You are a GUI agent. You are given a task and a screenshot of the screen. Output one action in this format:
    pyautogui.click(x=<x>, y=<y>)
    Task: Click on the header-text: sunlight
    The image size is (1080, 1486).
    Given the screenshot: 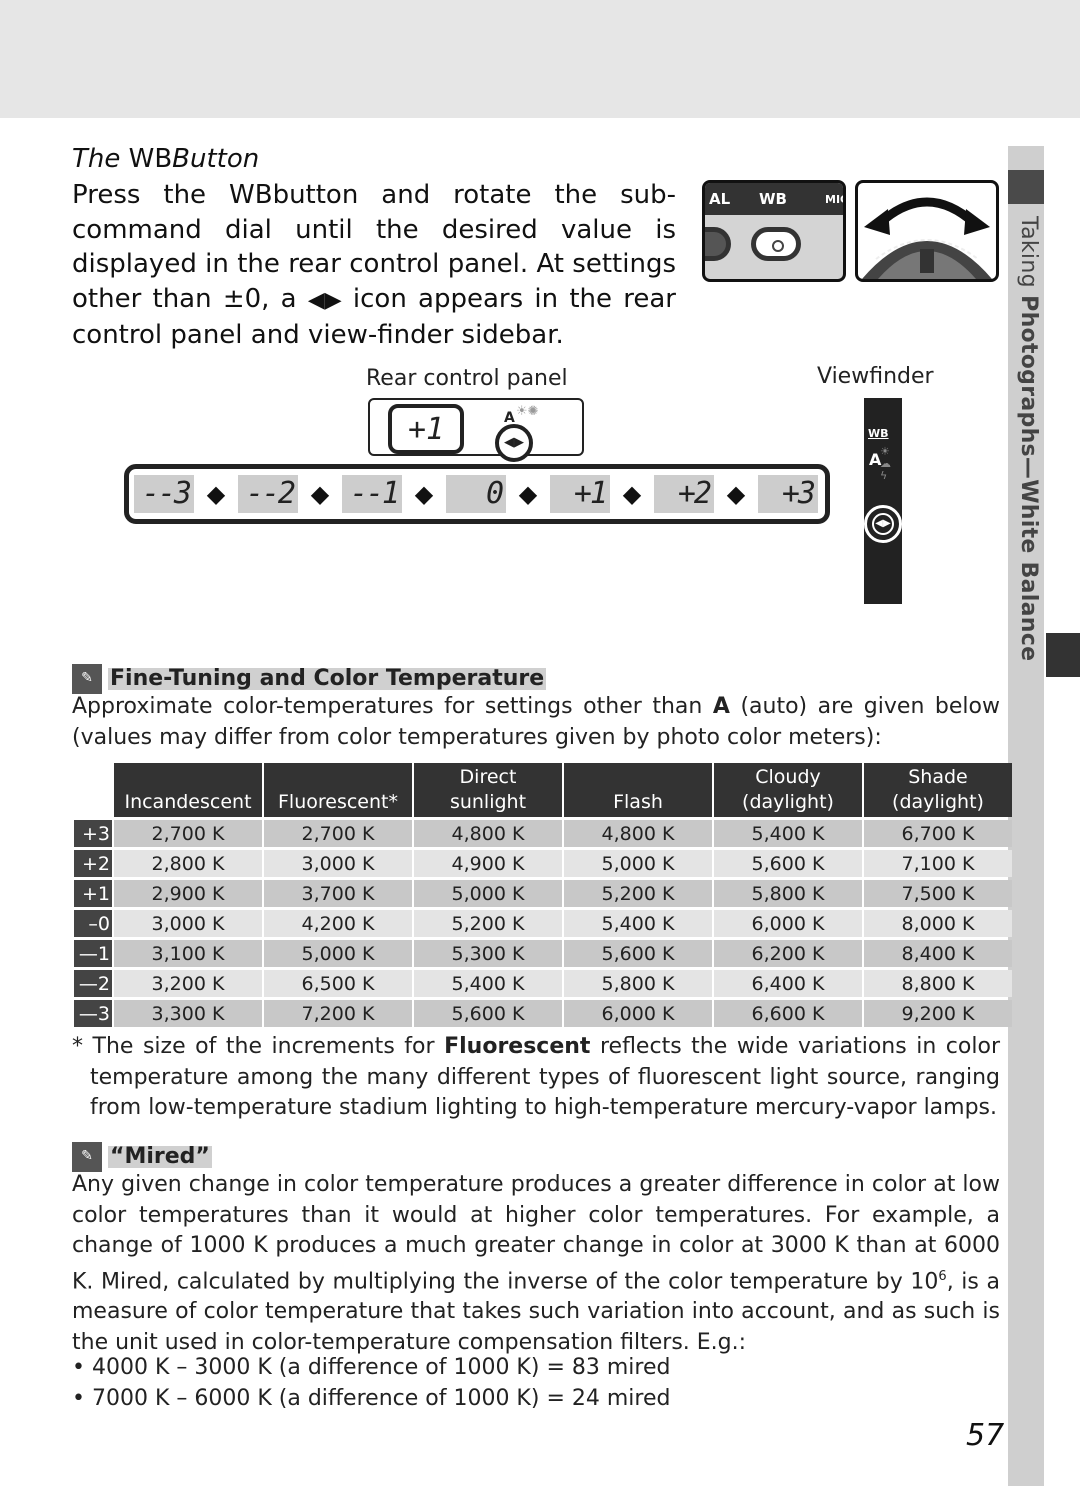 What is the action you would take?
    pyautogui.click(x=488, y=802)
    